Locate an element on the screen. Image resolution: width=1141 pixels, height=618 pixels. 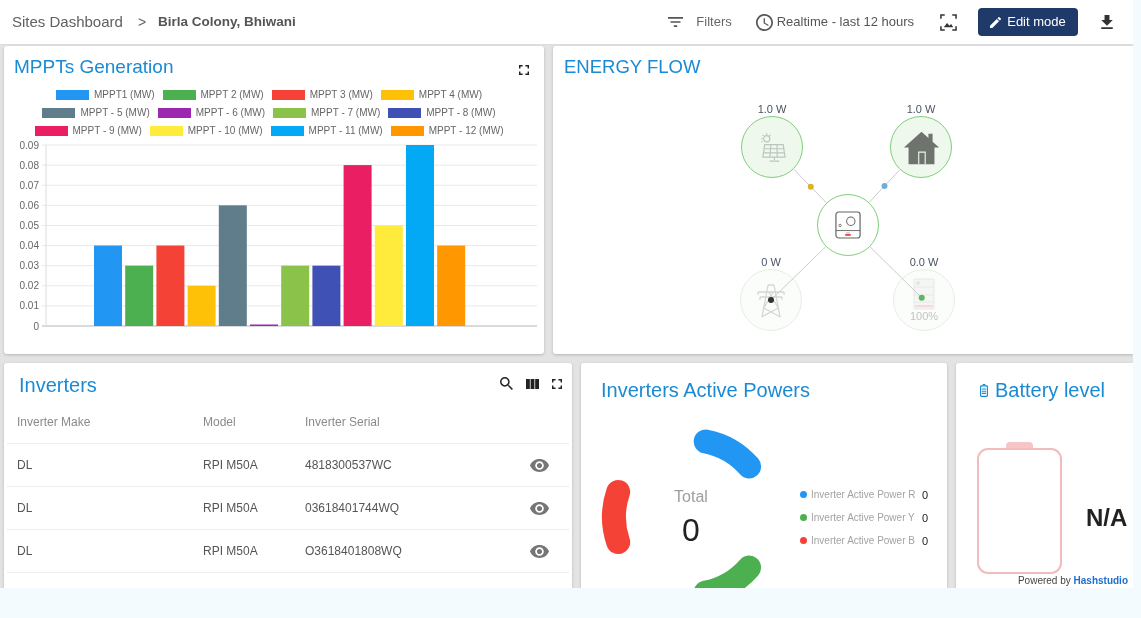
legend-label: MPPT - 10 (MW) is located at coordinates (225, 131).